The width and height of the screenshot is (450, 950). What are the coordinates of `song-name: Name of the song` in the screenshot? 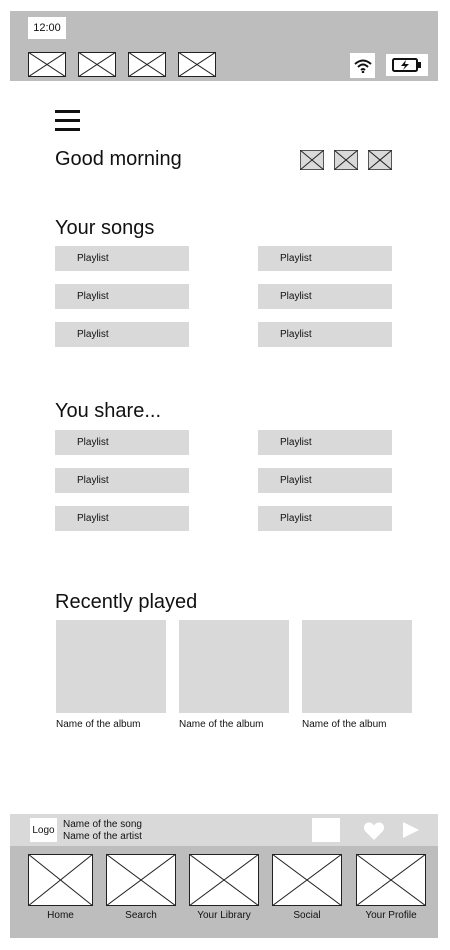 It's located at (102, 824).